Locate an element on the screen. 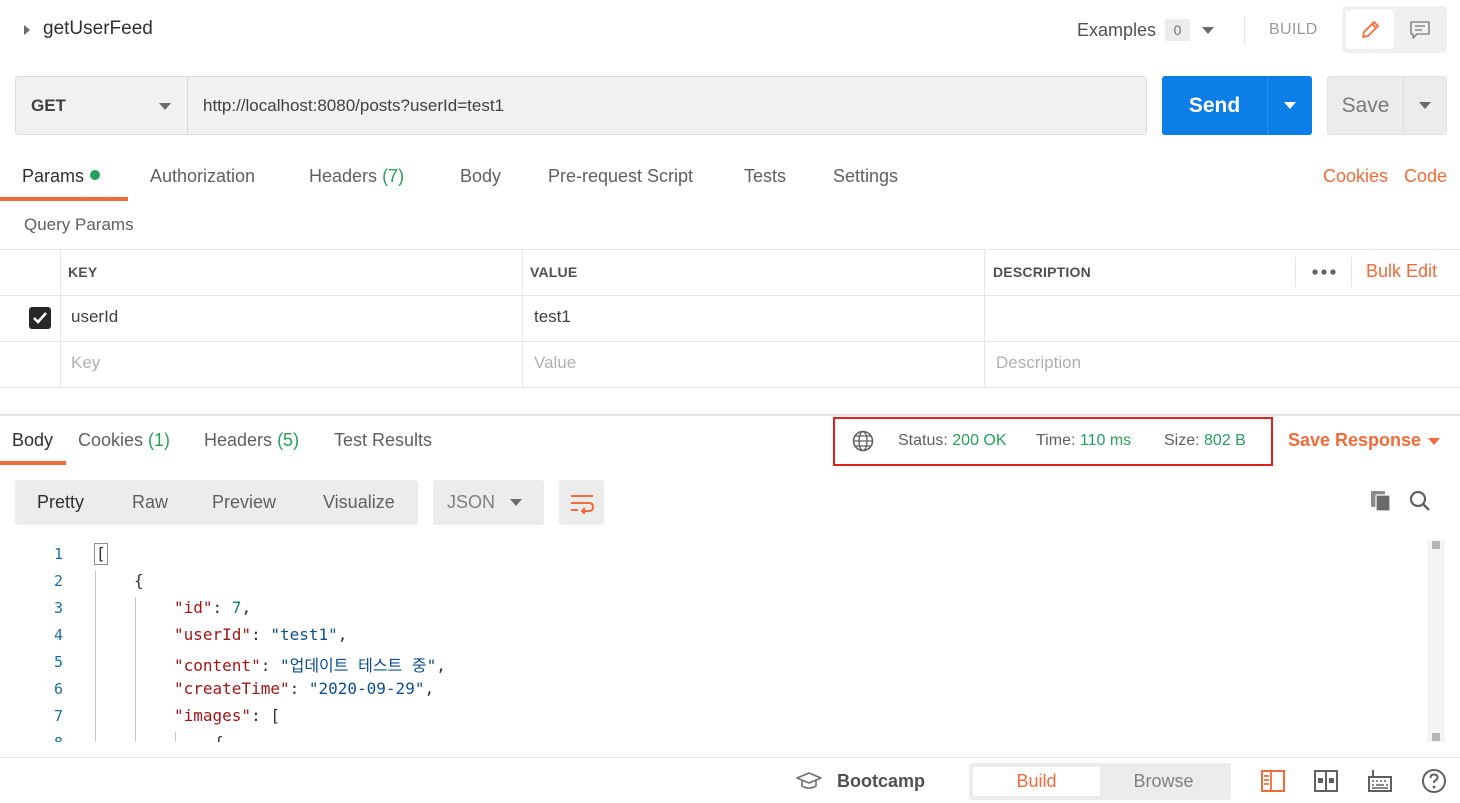 This screenshot has height=803, width=1460. status-value: 200 OK is located at coordinates (979, 440).